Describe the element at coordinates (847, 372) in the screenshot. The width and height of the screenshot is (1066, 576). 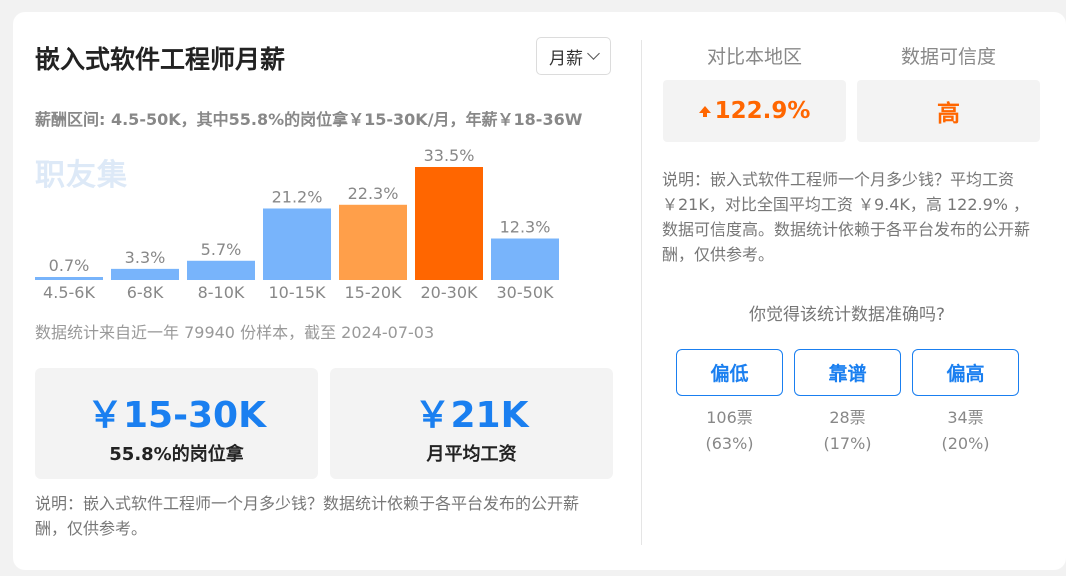
I see `vote-accurate-button: 靠谱` at that location.